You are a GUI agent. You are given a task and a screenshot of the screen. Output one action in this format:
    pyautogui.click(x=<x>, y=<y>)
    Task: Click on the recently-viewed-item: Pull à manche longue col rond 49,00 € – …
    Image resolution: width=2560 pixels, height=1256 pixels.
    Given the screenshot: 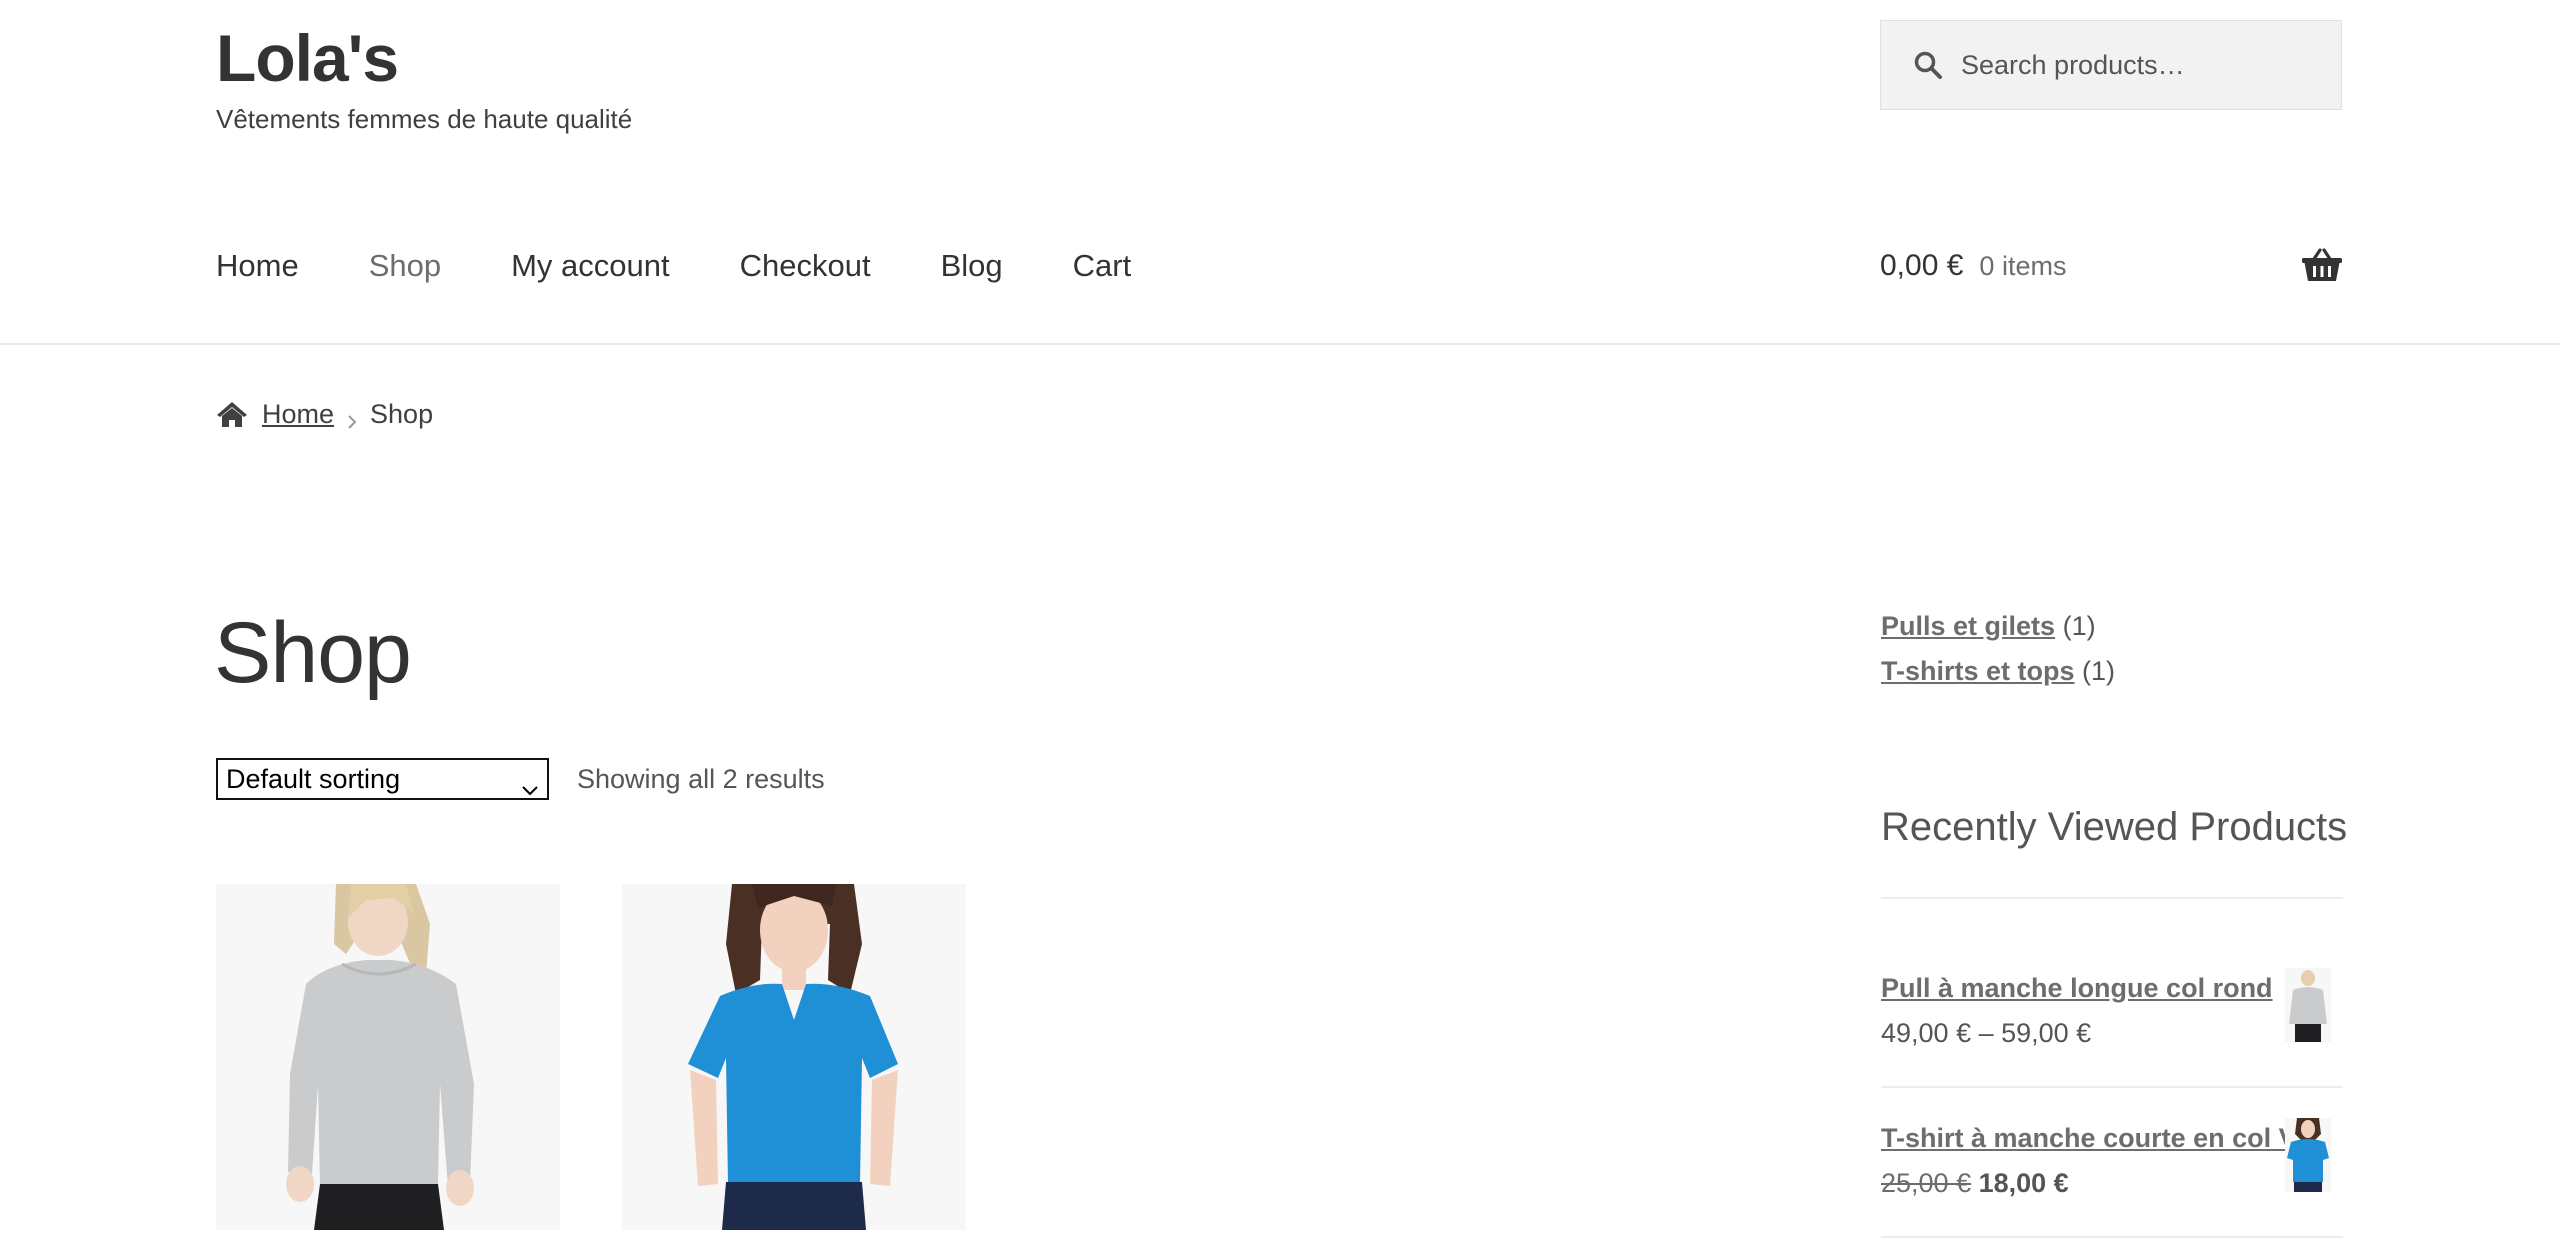 What is the action you would take?
    pyautogui.click(x=2112, y=1010)
    